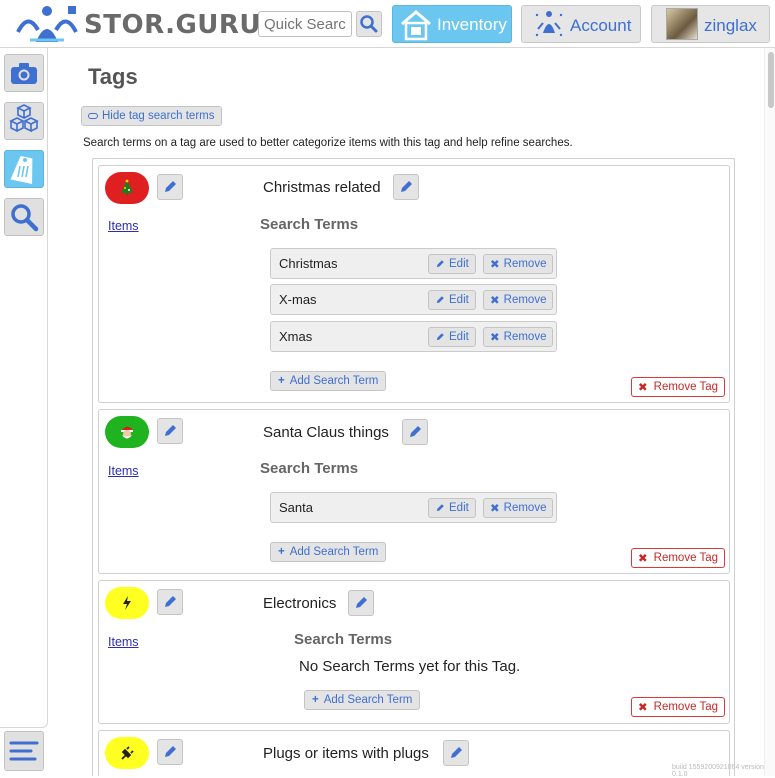 The width and height of the screenshot is (775, 778). I want to click on search-sidebar-button, so click(24, 217).